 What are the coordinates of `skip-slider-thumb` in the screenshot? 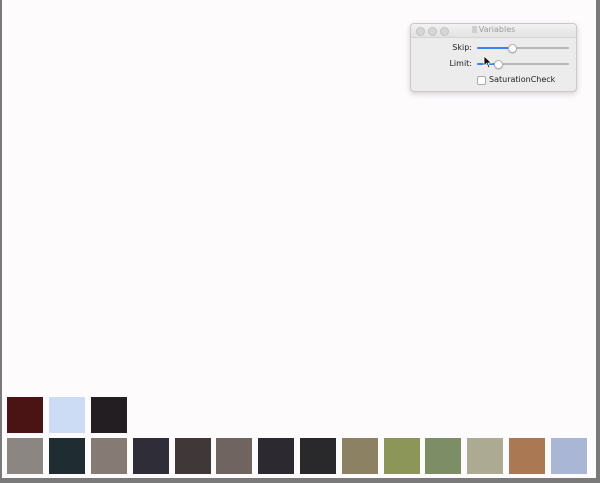 It's located at (512, 48).